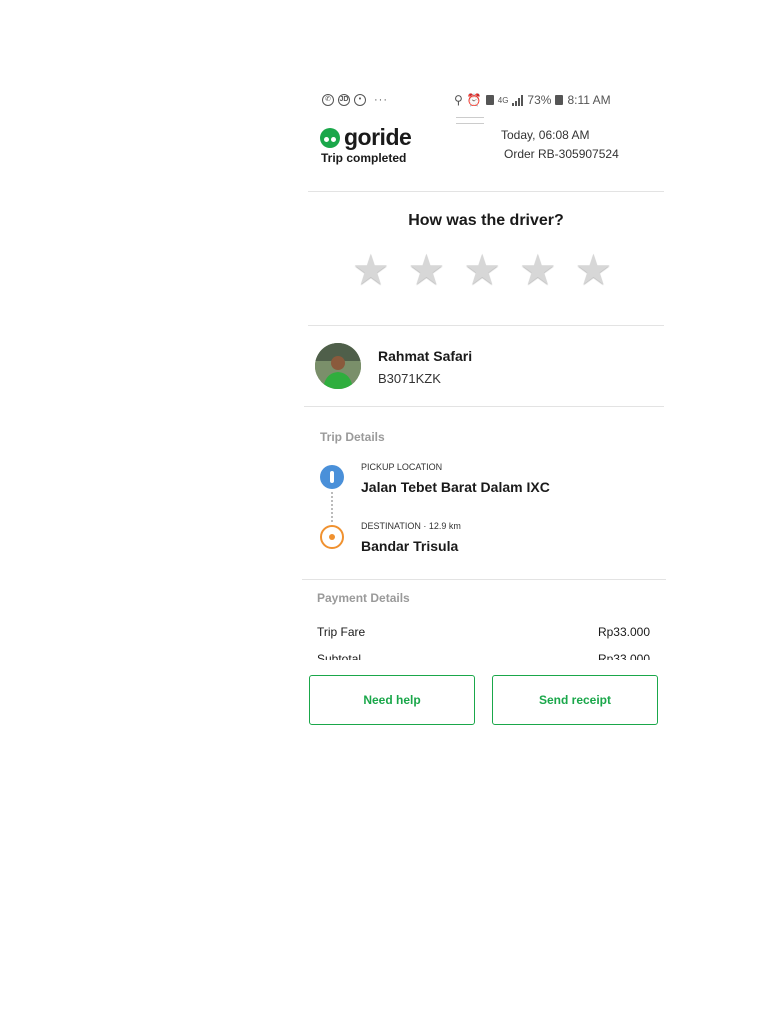 This screenshot has width=768, height=1024. Describe the element at coordinates (538, 270) in the screenshot. I see `star-icon-4: ★` at that location.